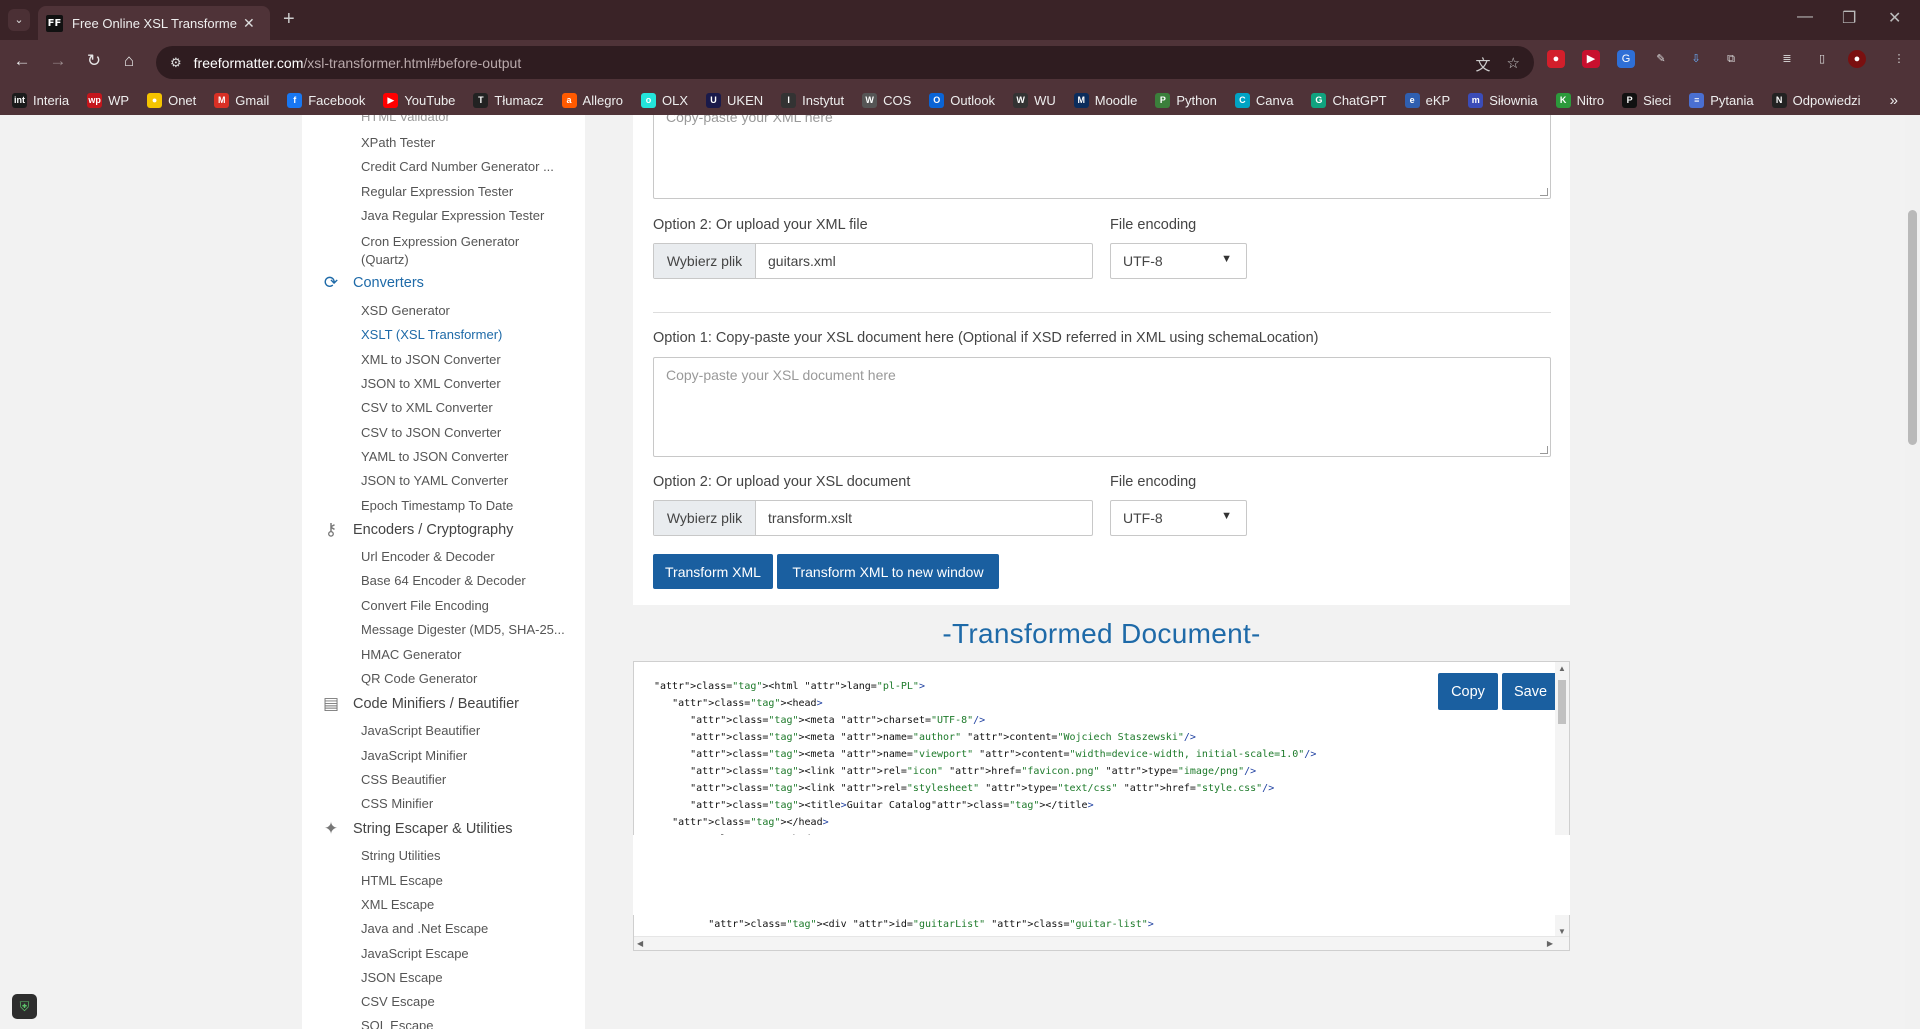 The height and width of the screenshot is (1029, 1920). I want to click on bookmark-pytania: ≡ Pytania, so click(1721, 100).